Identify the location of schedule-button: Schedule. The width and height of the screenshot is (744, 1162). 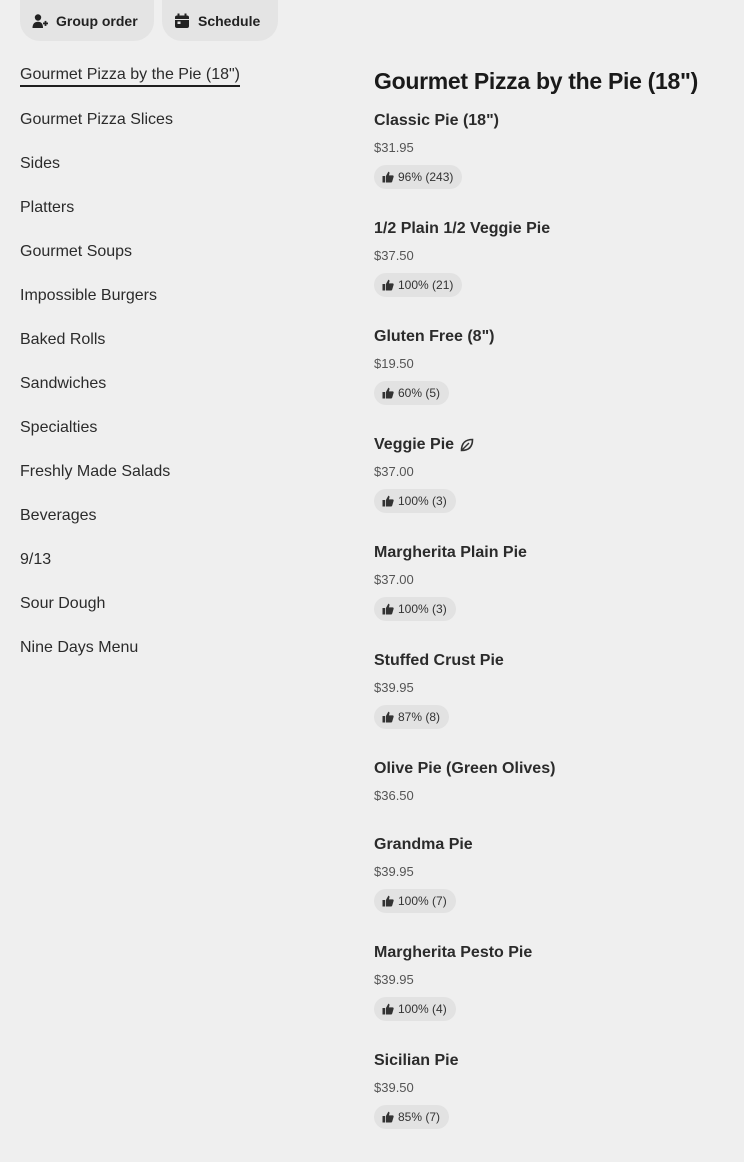
(220, 20).